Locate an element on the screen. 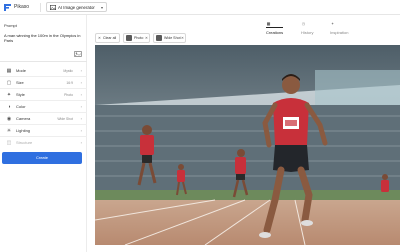 This screenshot has height=252, width=400. structure-icon: ◫ is located at coordinates (9, 143).